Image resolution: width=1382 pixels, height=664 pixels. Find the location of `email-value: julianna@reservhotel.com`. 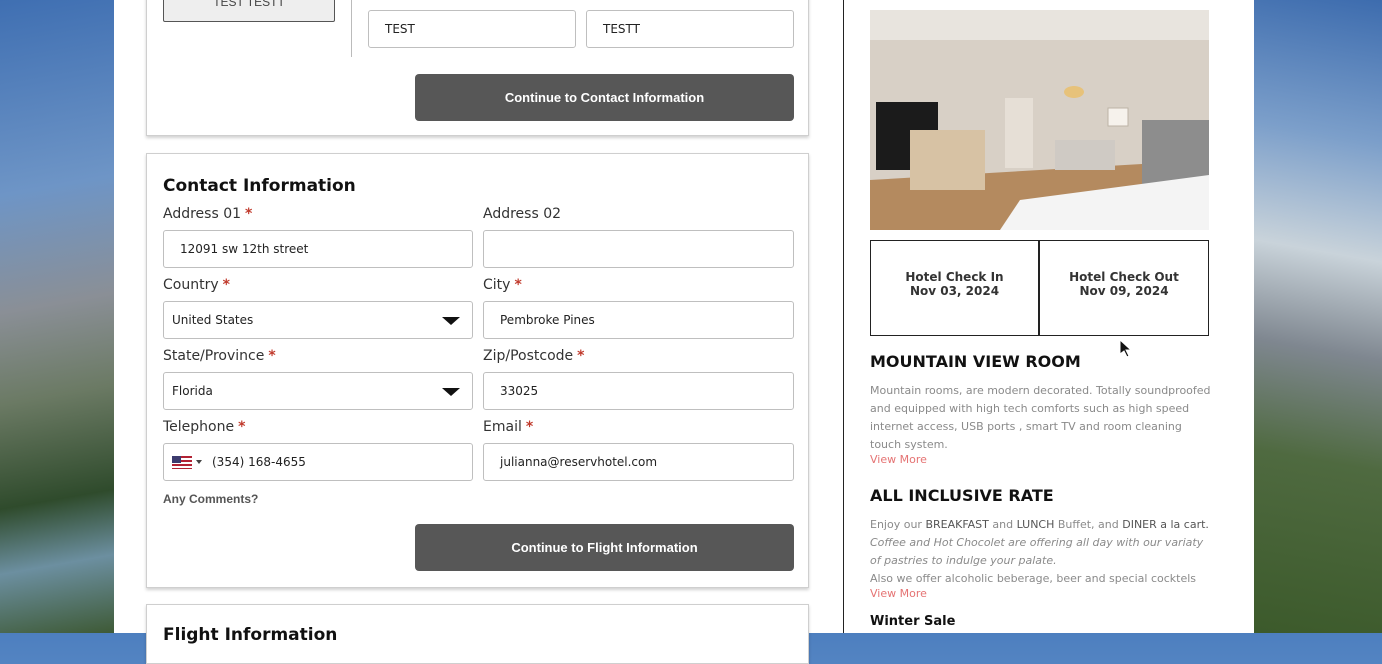

email-value: julianna@reservhotel.com is located at coordinates (579, 462).